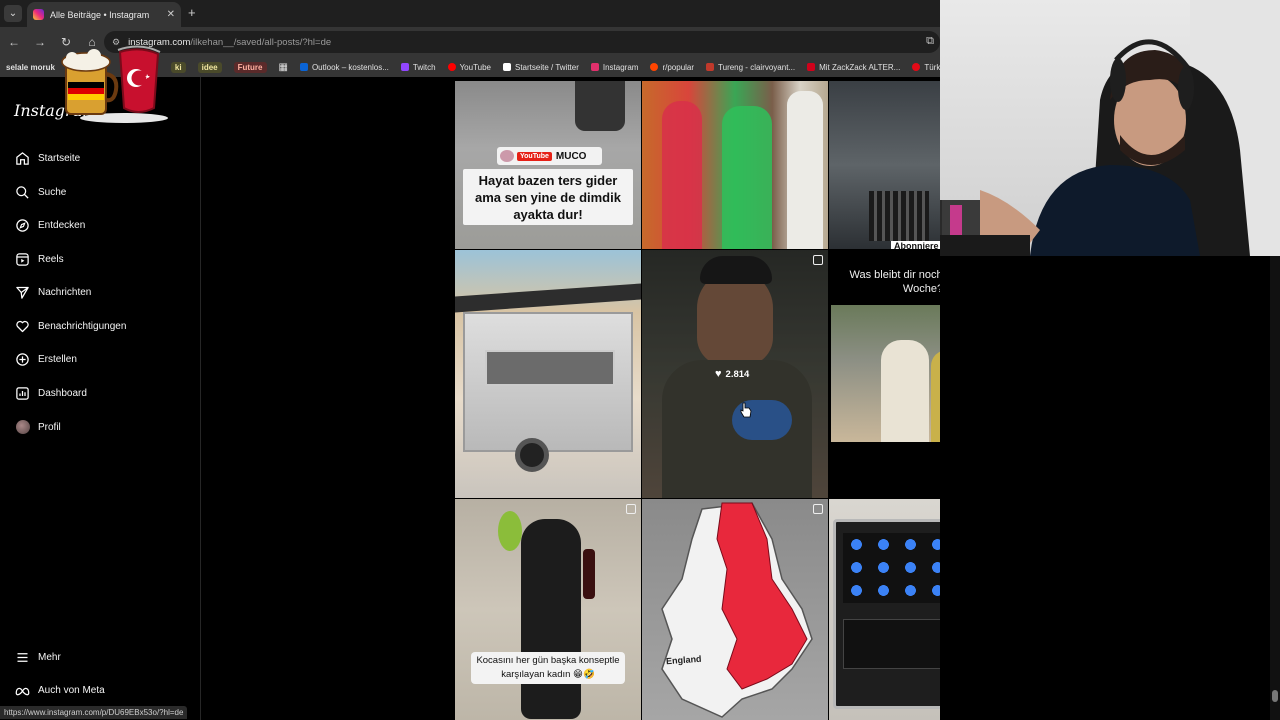  Describe the element at coordinates (22, 359) in the screenshot. I see `plus-icon` at that location.